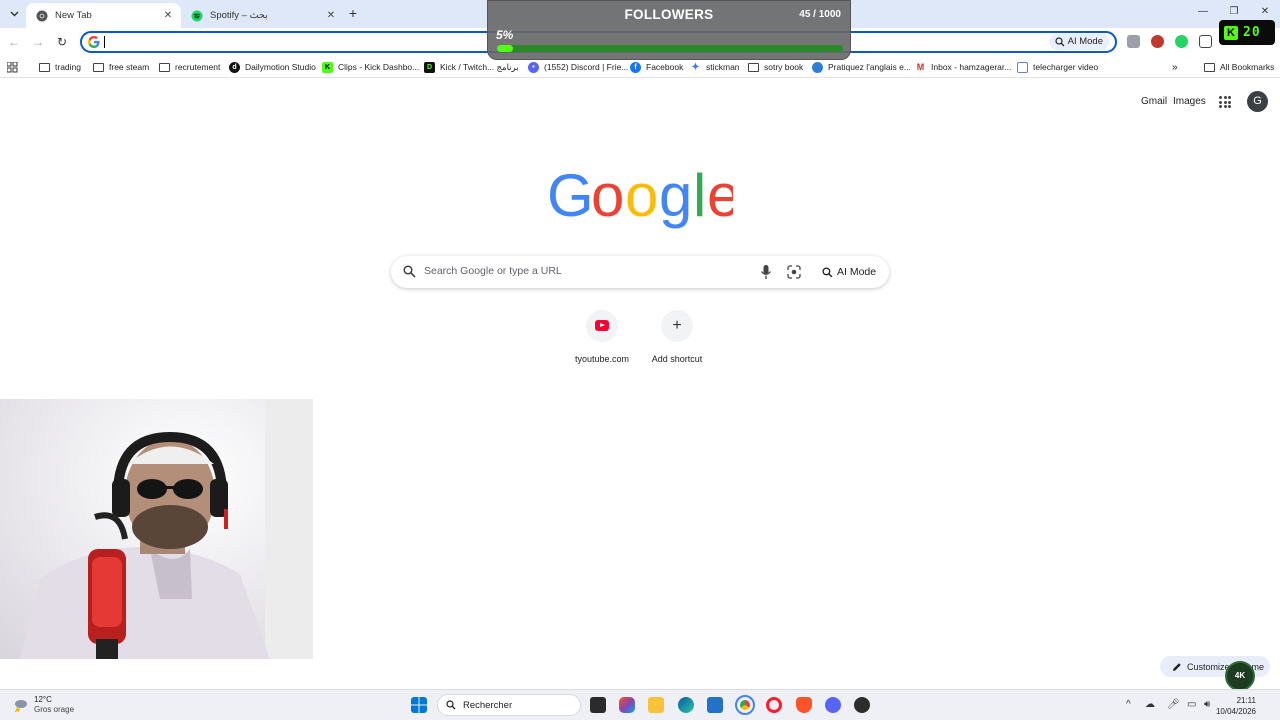 The width and height of the screenshot is (1280, 720). I want to click on reload-button: ↻, so click(62, 42).